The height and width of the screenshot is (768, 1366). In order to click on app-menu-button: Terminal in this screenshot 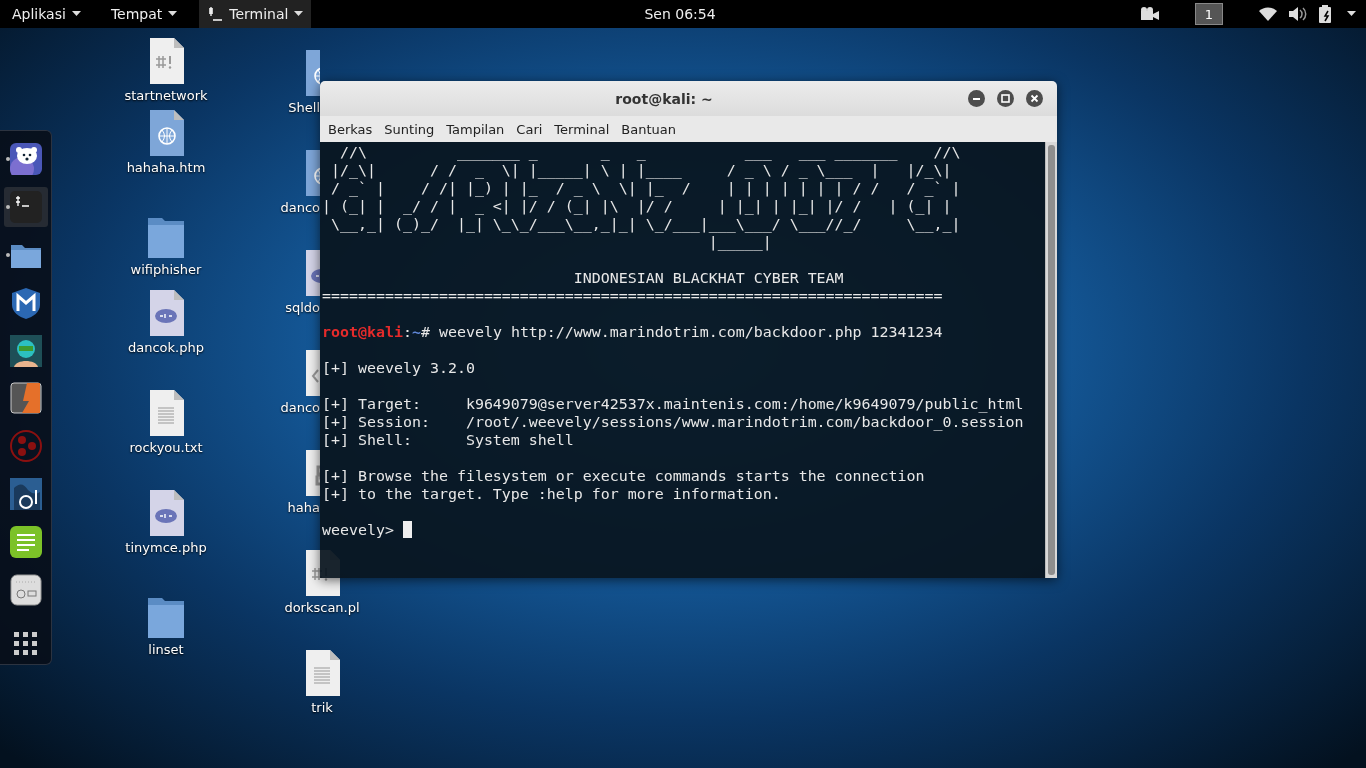, I will do `click(255, 14)`.